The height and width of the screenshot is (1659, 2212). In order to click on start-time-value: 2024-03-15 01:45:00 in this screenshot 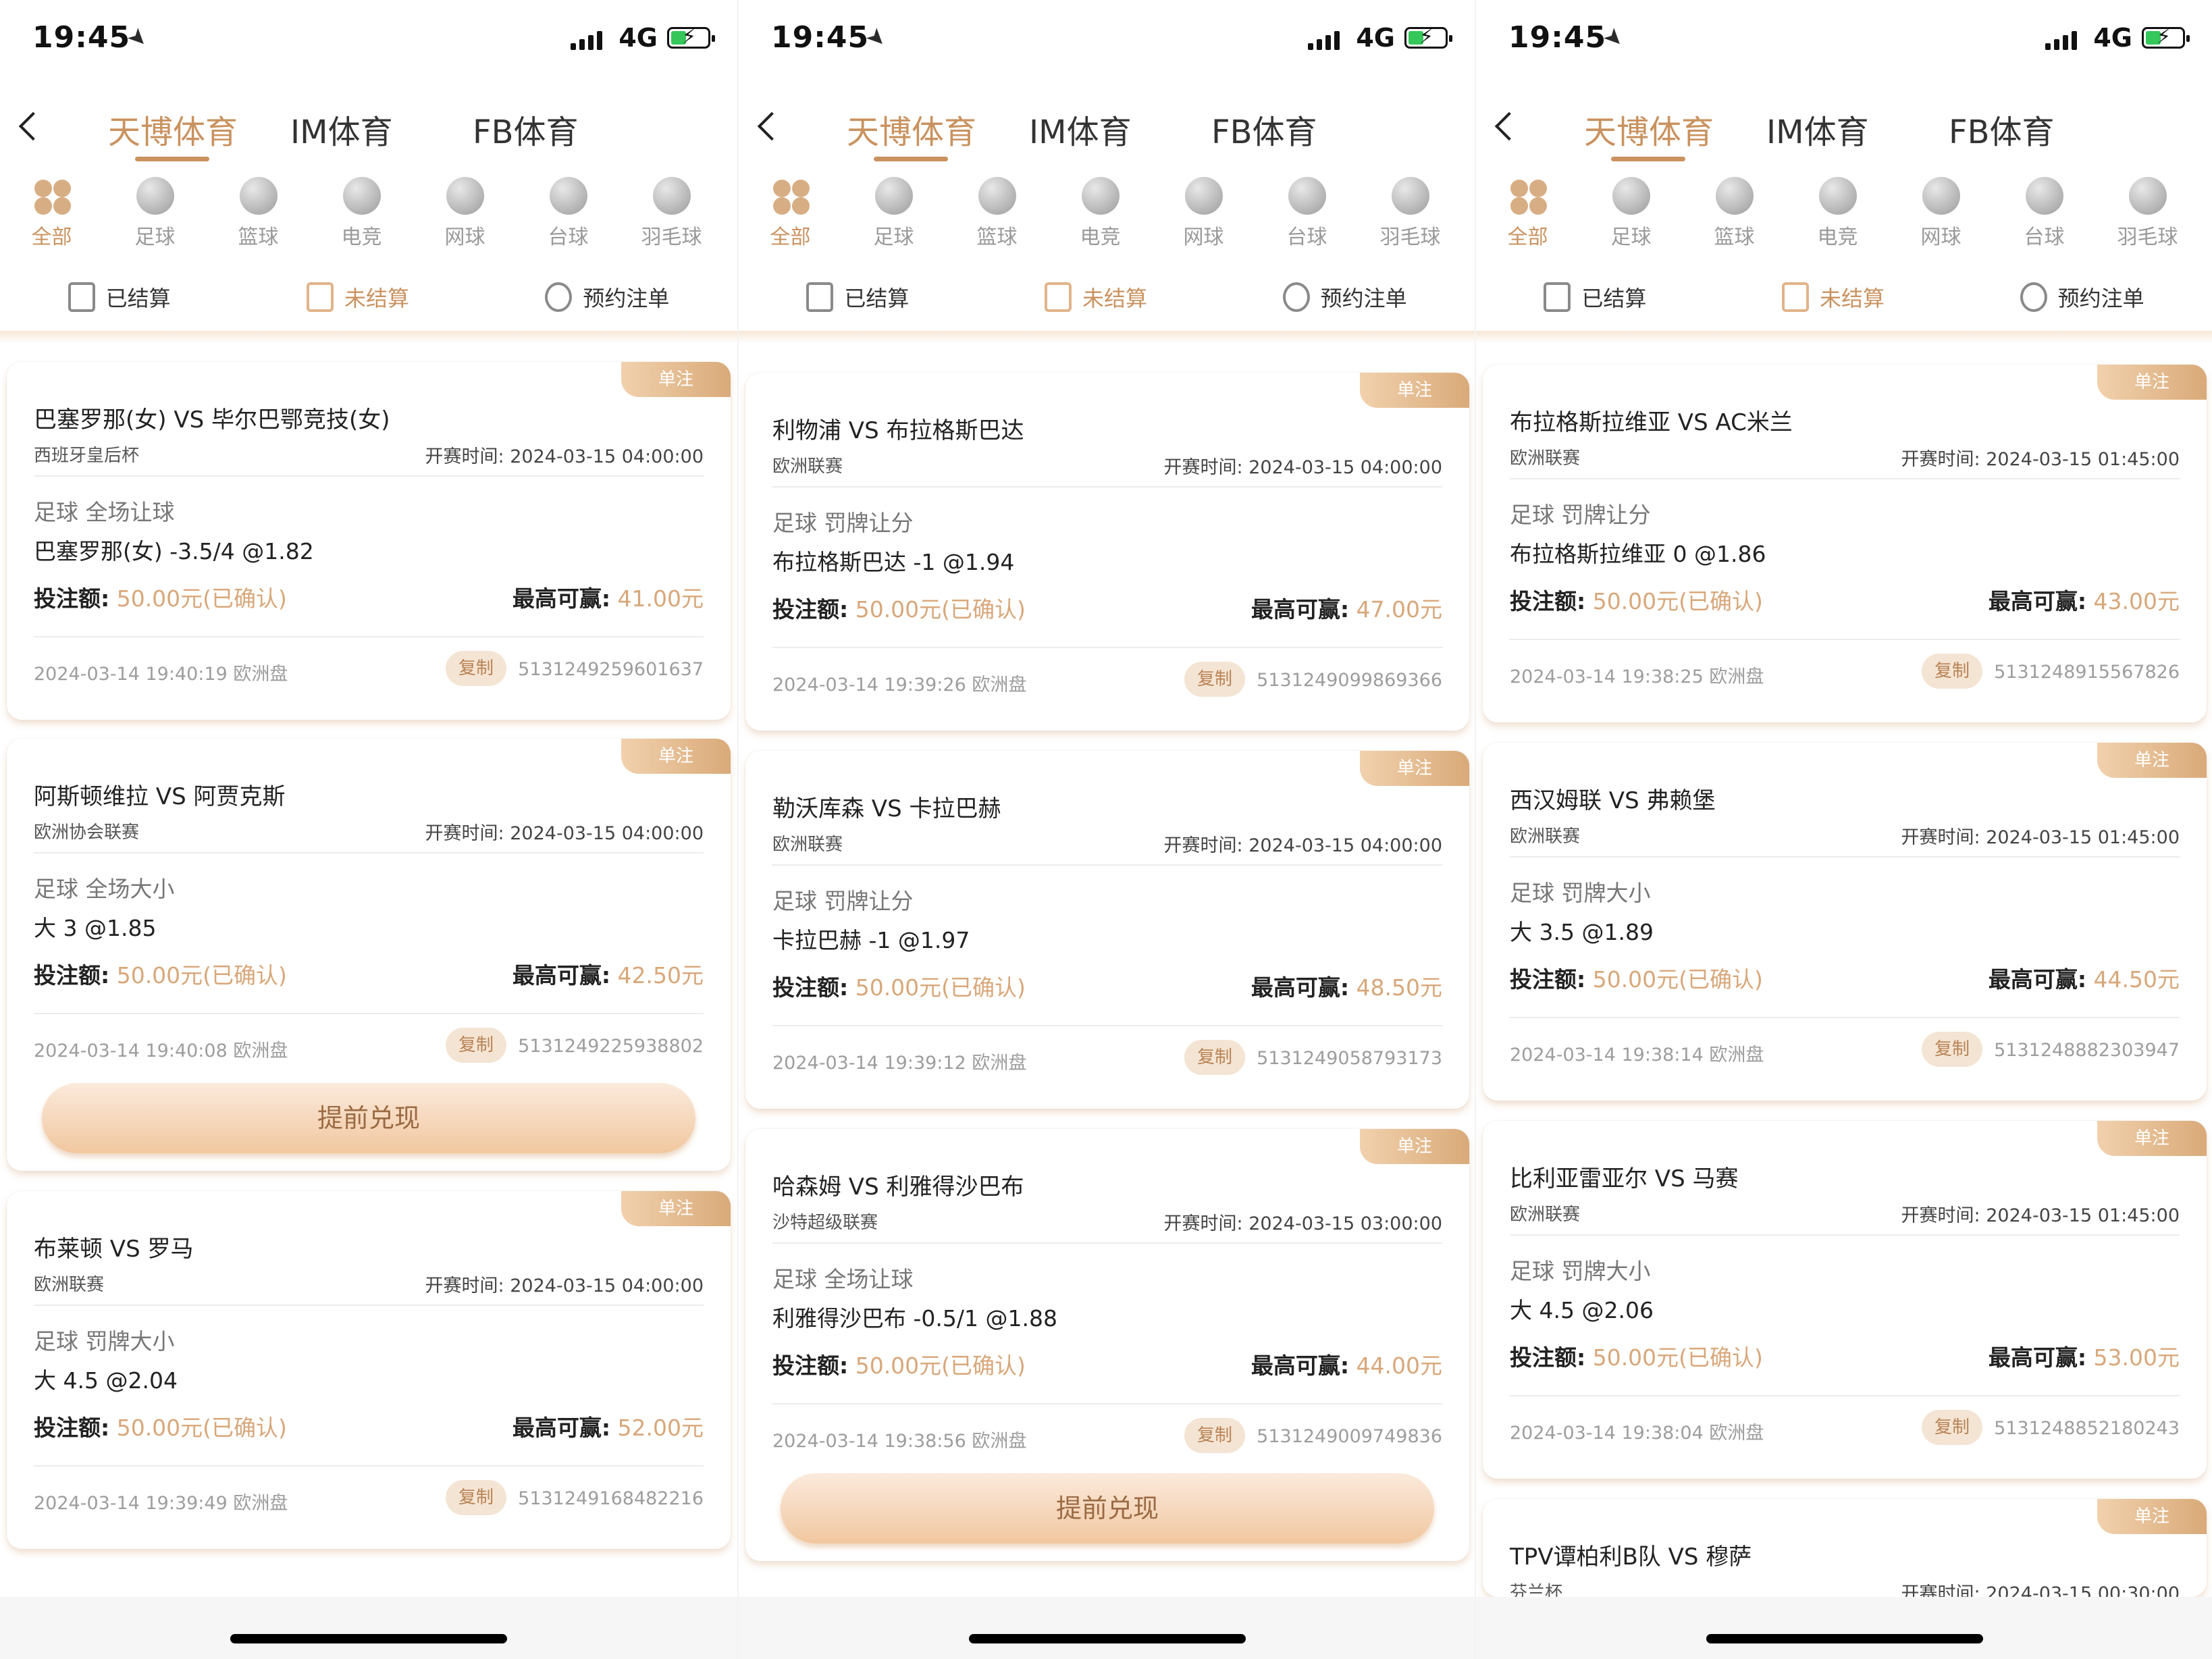, I will do `click(2083, 1215)`.